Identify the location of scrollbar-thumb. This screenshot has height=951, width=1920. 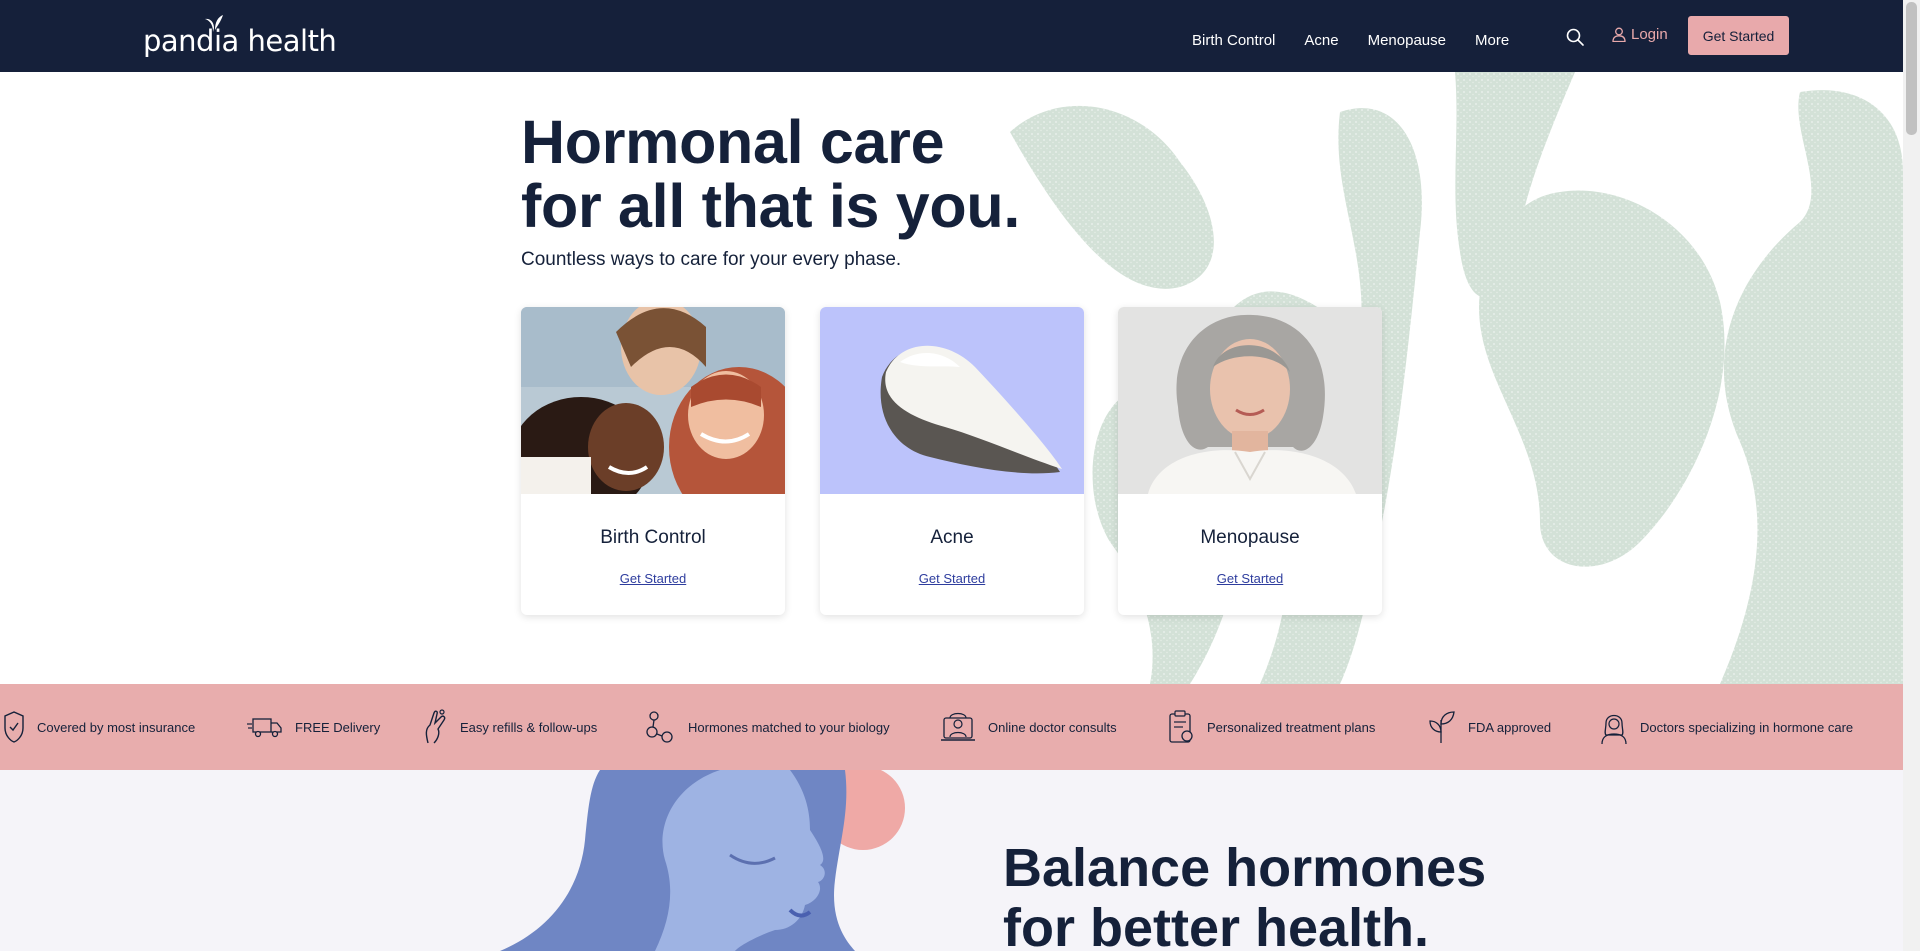
(1911, 68).